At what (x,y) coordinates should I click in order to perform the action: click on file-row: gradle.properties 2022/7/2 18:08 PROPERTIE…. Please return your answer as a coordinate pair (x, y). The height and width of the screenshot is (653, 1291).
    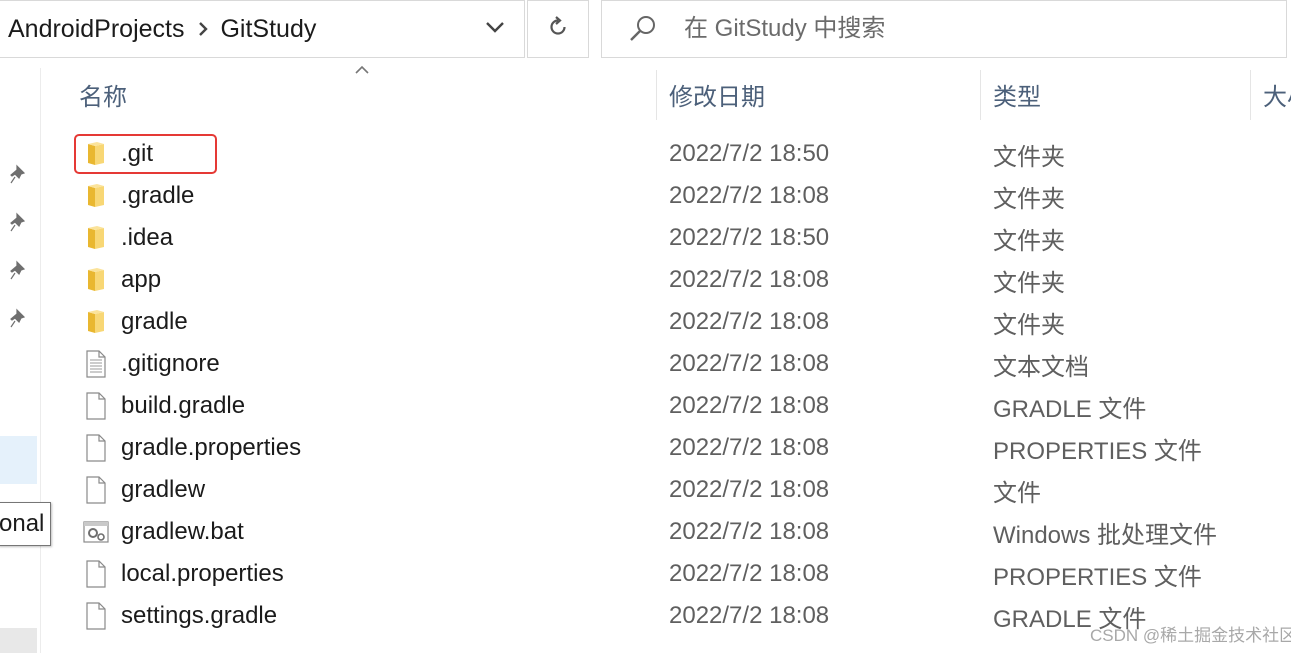
    Looking at the image, I should click on (645, 448).